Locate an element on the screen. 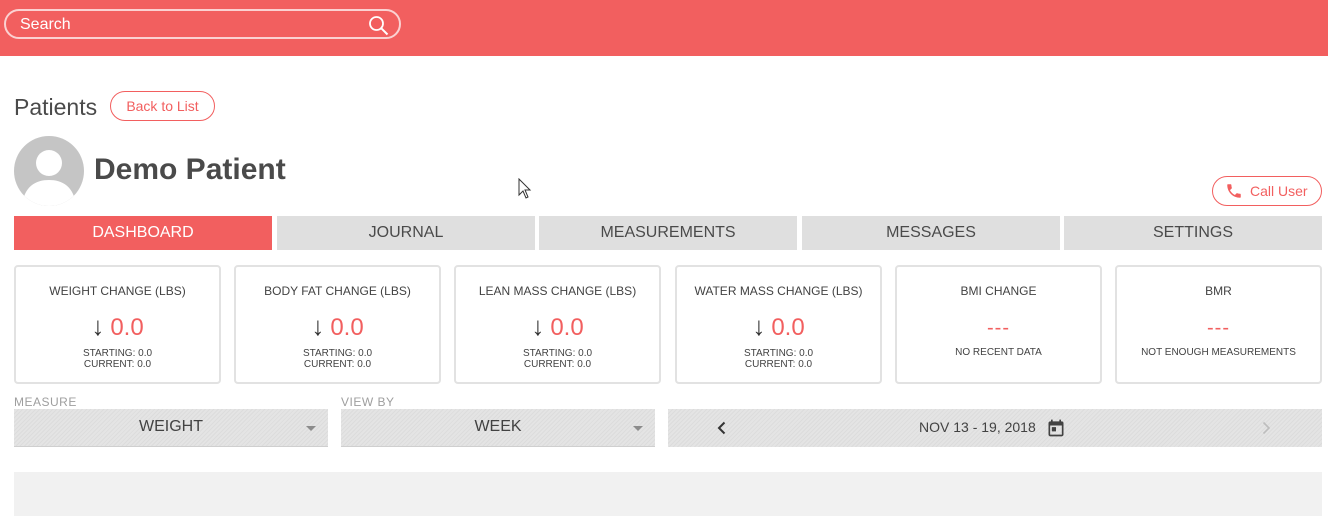 This screenshot has width=1328, height=516. tab-settings: SETTINGS is located at coordinates (1193, 233).